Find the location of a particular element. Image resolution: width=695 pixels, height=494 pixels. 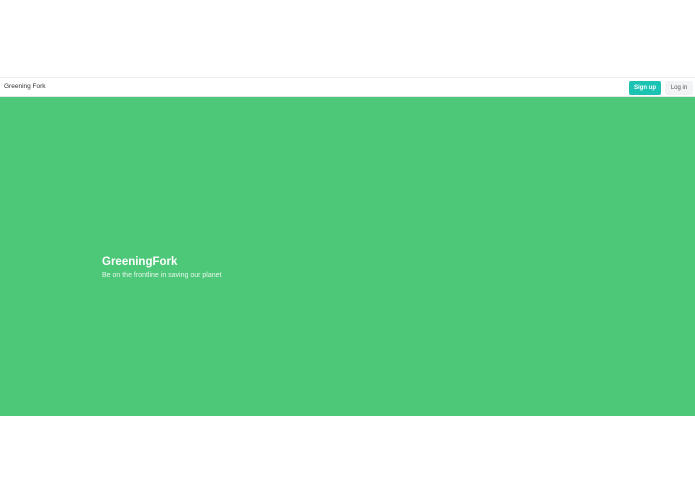

hero-subtitle: Be on the frontline in saving our planet is located at coordinates (162, 275).